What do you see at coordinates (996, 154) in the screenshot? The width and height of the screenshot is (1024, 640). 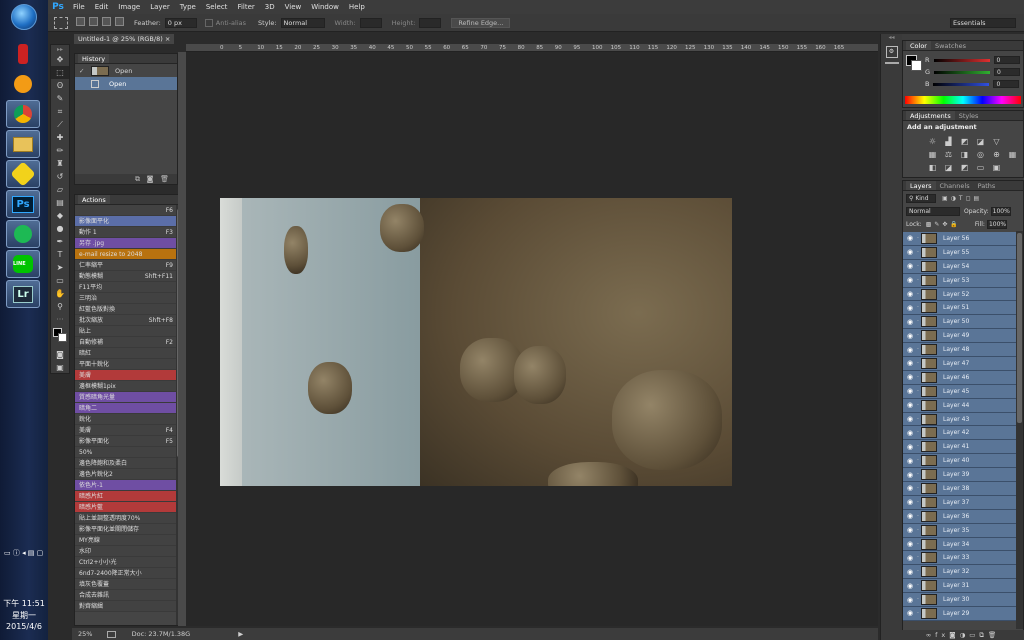 I see `channel-mixer-icon: ⊕` at bounding box center [996, 154].